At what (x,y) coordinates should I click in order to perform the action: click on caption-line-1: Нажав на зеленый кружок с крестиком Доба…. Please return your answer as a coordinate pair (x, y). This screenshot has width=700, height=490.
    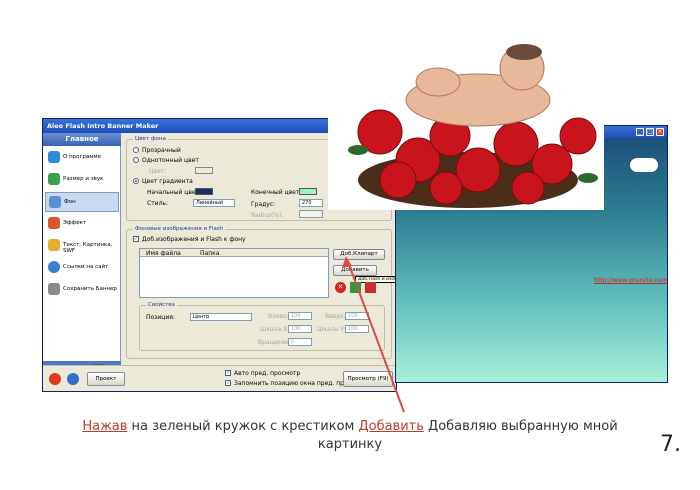
    Looking at the image, I should click on (350, 427).